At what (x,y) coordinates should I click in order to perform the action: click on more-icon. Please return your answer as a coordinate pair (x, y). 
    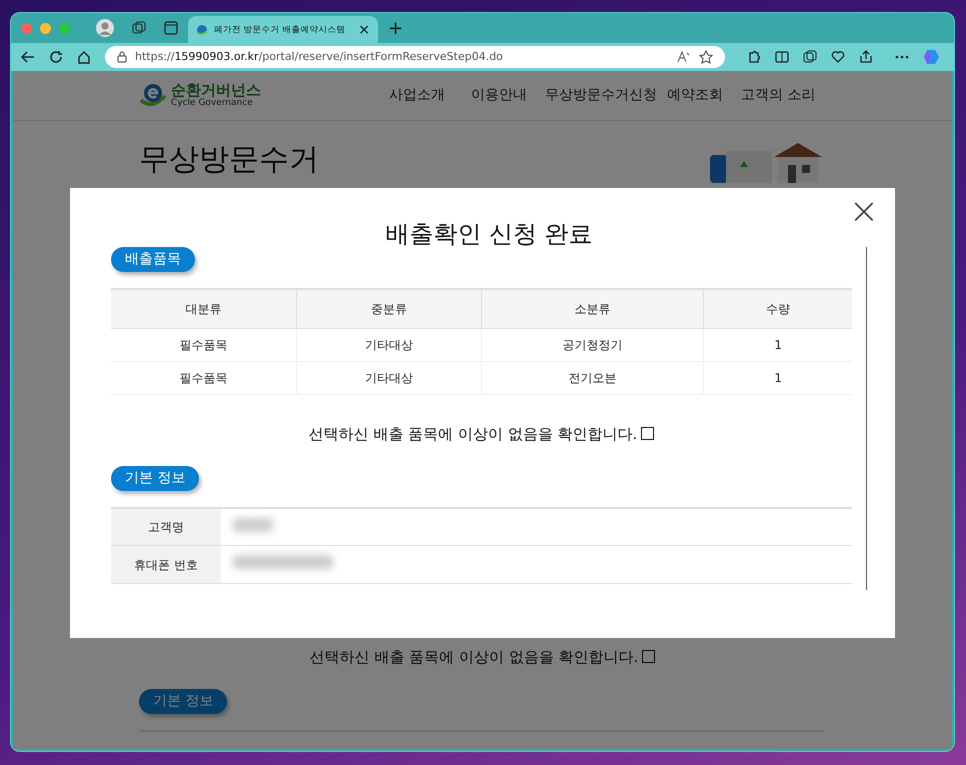
    Looking at the image, I should click on (902, 57).